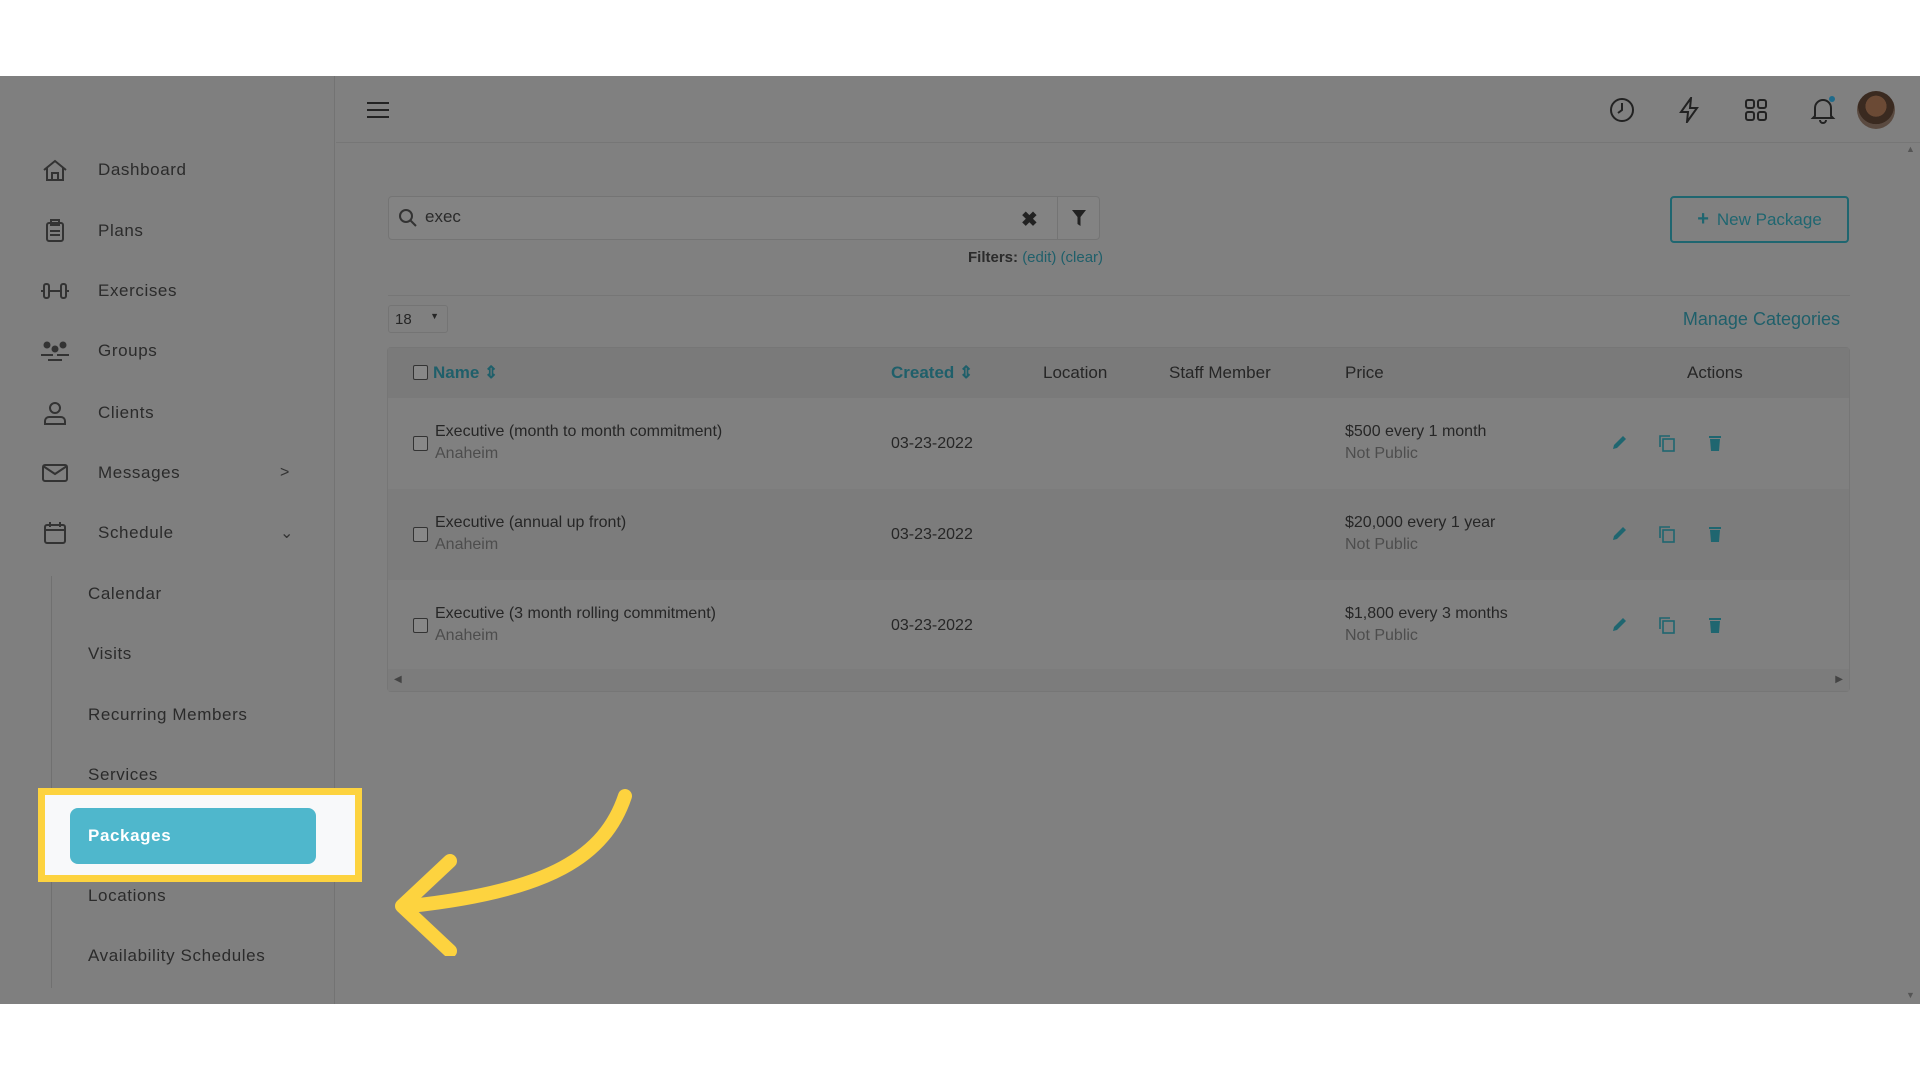  I want to click on sidebar-item-label: Exercises, so click(138, 290).